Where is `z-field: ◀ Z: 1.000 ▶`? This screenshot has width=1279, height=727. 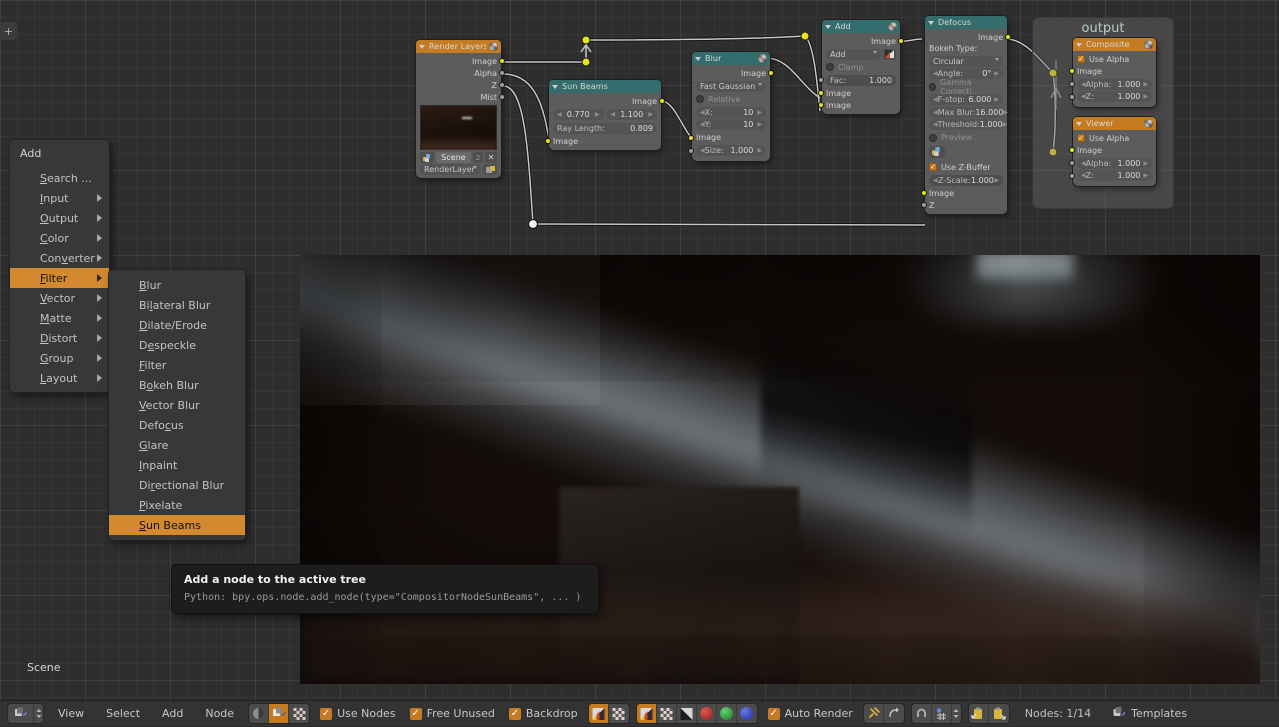 z-field: ◀ Z: 1.000 ▶ is located at coordinates (1110, 175).